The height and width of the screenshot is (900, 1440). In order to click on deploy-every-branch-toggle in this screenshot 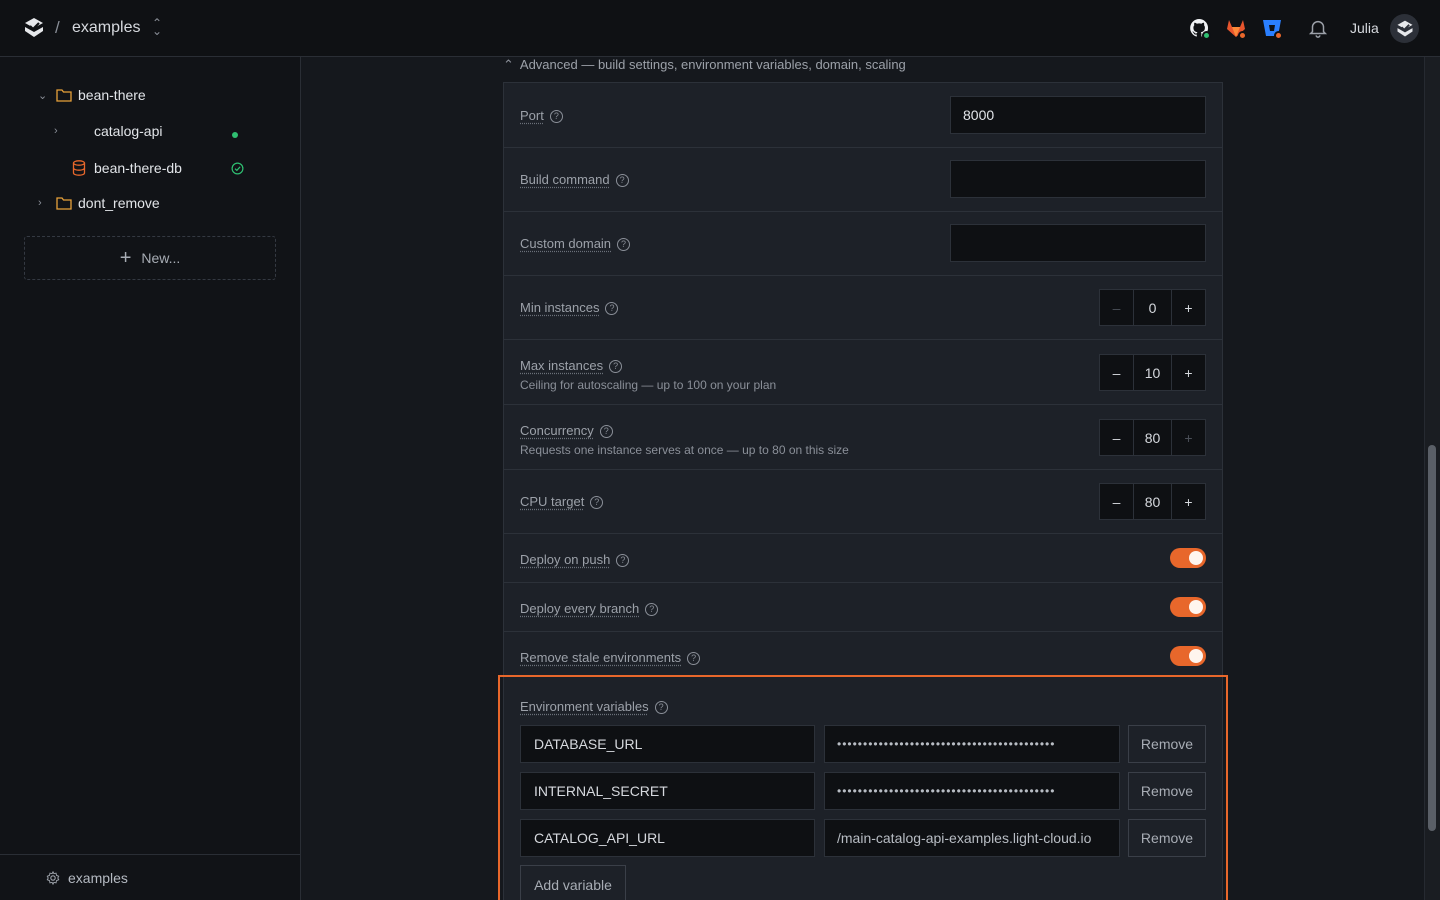, I will do `click(1188, 607)`.